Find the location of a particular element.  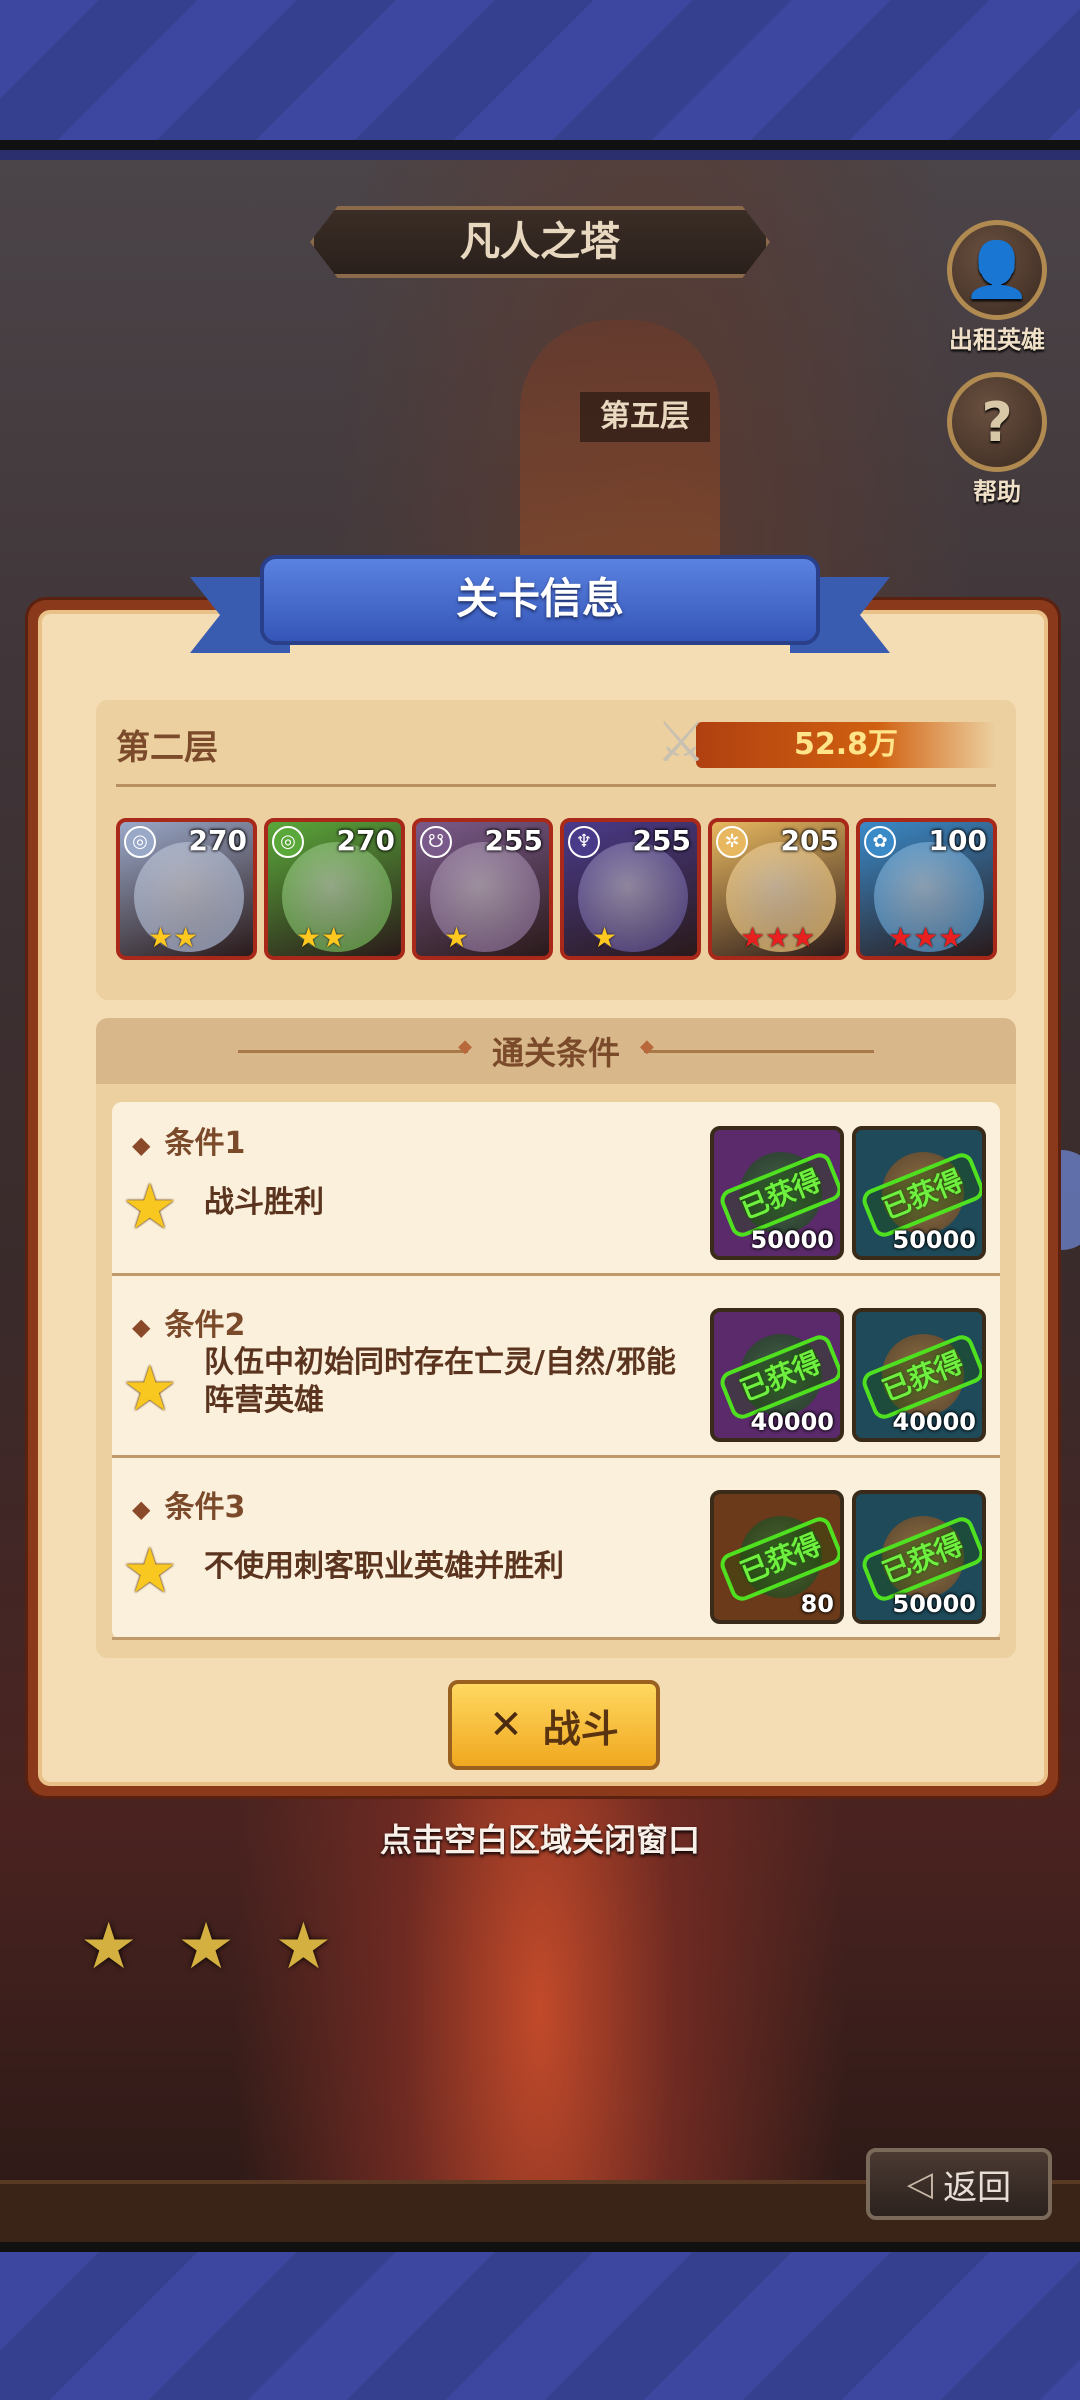

bottom-banner is located at coordinates (540, 2321).